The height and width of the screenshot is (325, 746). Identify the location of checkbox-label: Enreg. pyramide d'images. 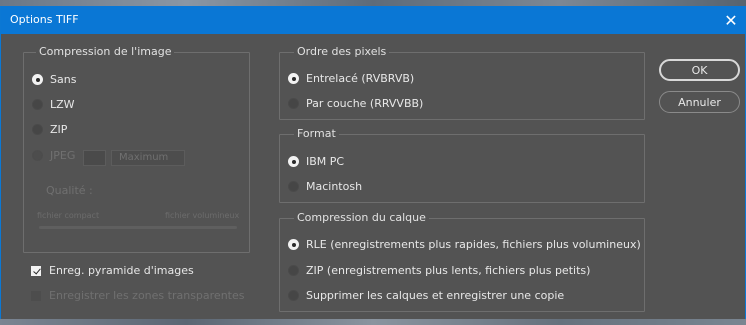
(121, 270).